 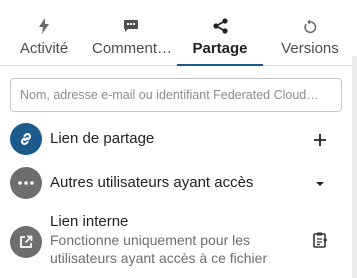 What do you see at coordinates (44, 26) in the screenshot?
I see `lightning-icon` at bounding box center [44, 26].